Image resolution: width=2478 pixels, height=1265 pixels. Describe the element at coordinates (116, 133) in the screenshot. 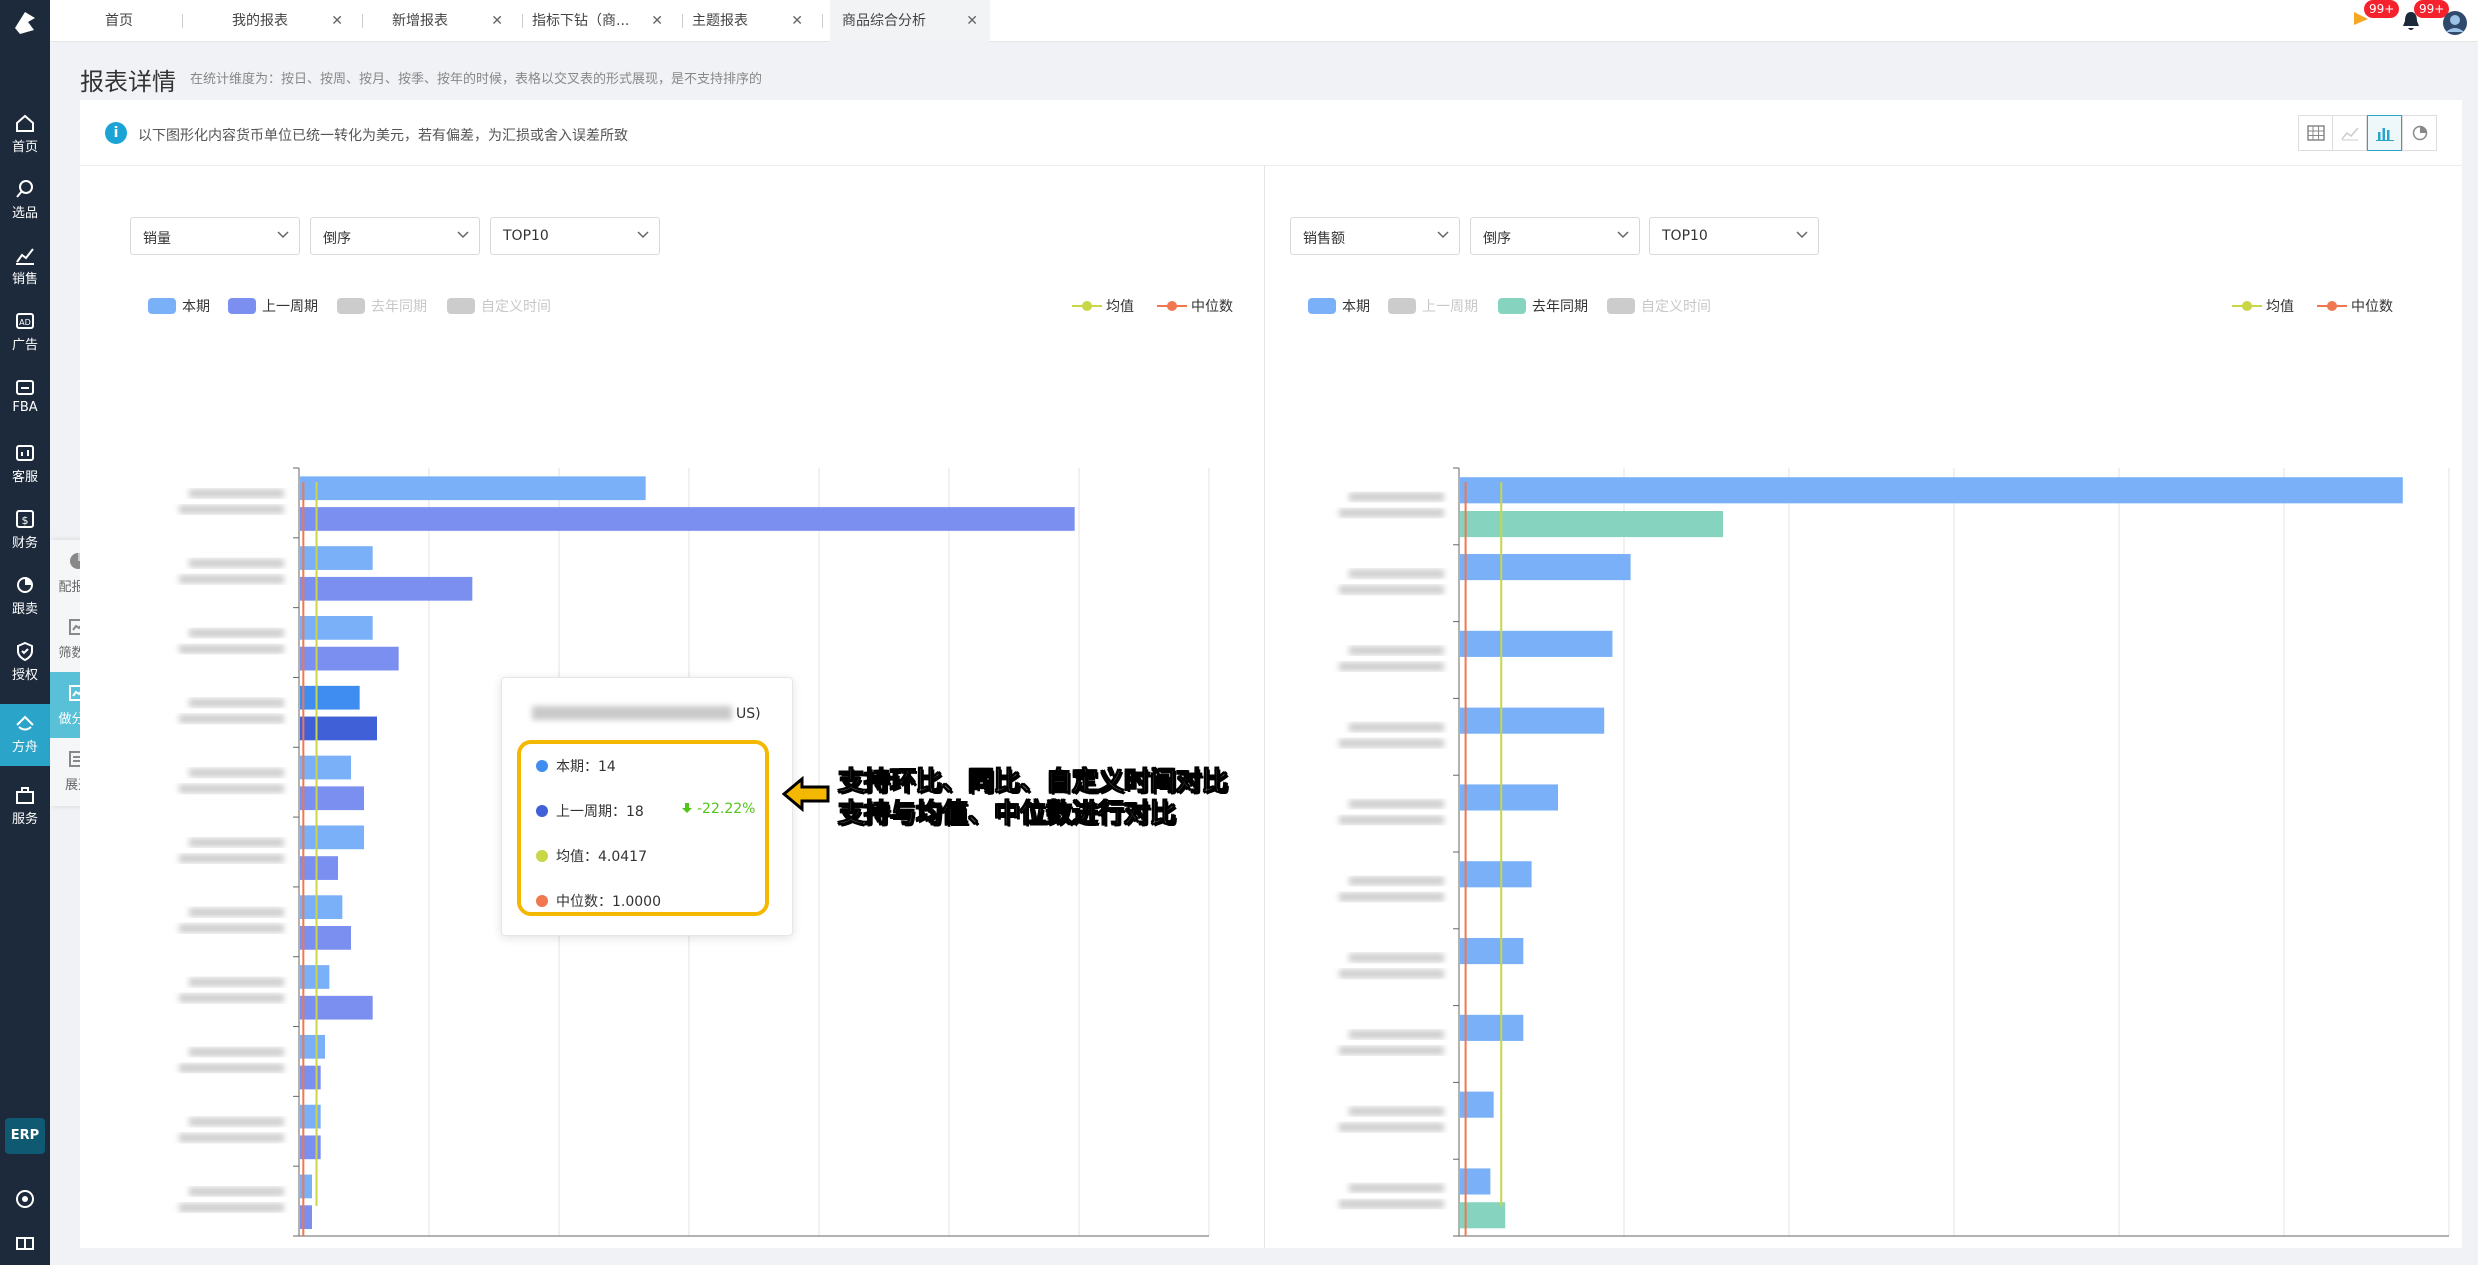

I see `info-icon: i` at that location.